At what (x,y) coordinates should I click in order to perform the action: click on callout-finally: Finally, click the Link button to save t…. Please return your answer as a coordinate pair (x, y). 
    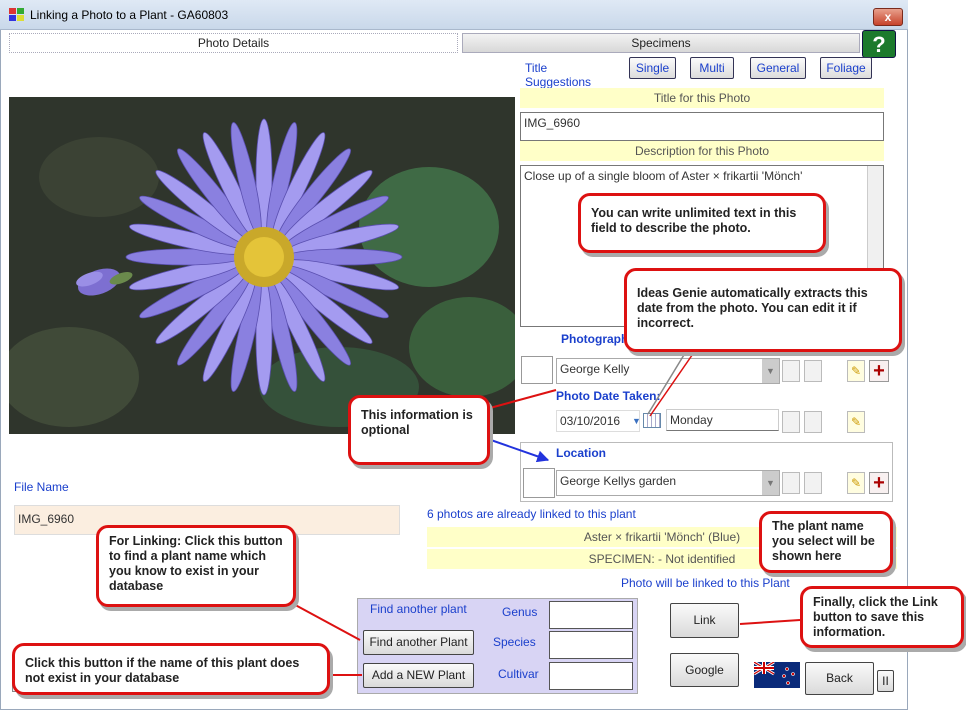
    Looking at the image, I should click on (882, 617).